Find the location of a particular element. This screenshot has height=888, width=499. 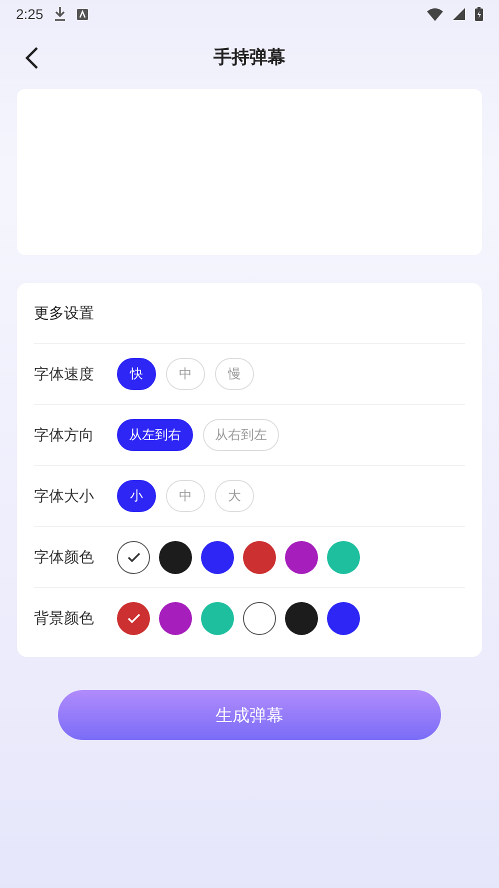

battery-icon is located at coordinates (479, 14).